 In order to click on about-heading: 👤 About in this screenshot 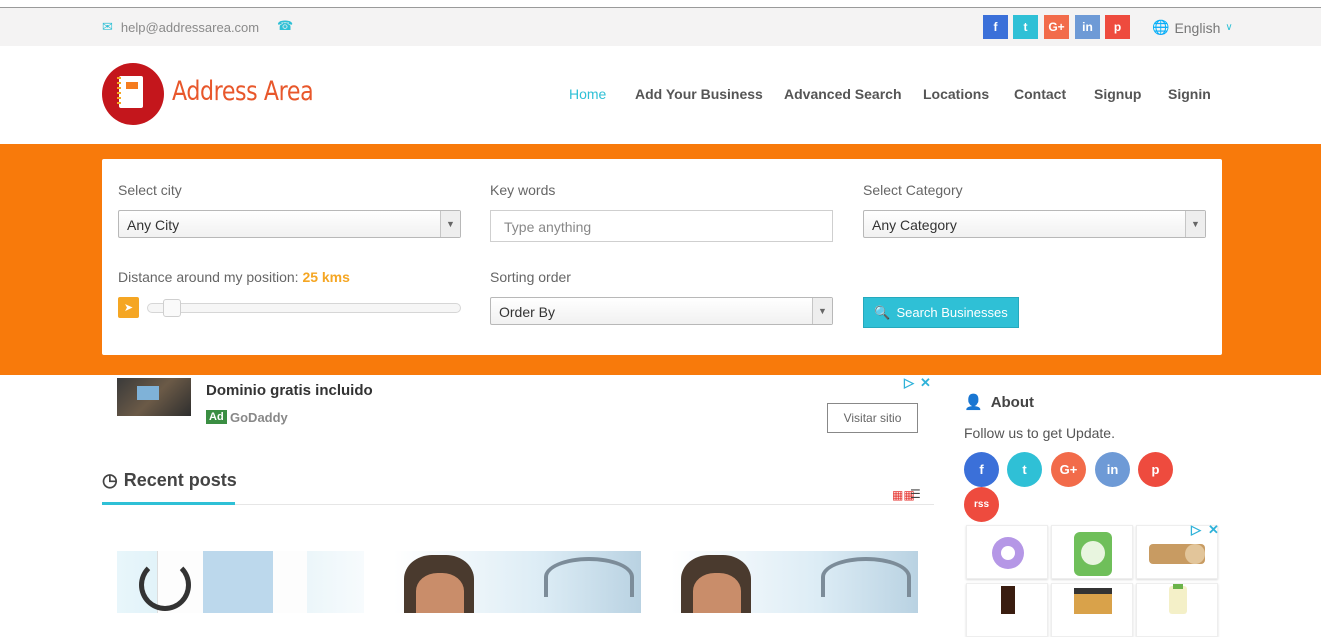, I will do `click(999, 402)`.